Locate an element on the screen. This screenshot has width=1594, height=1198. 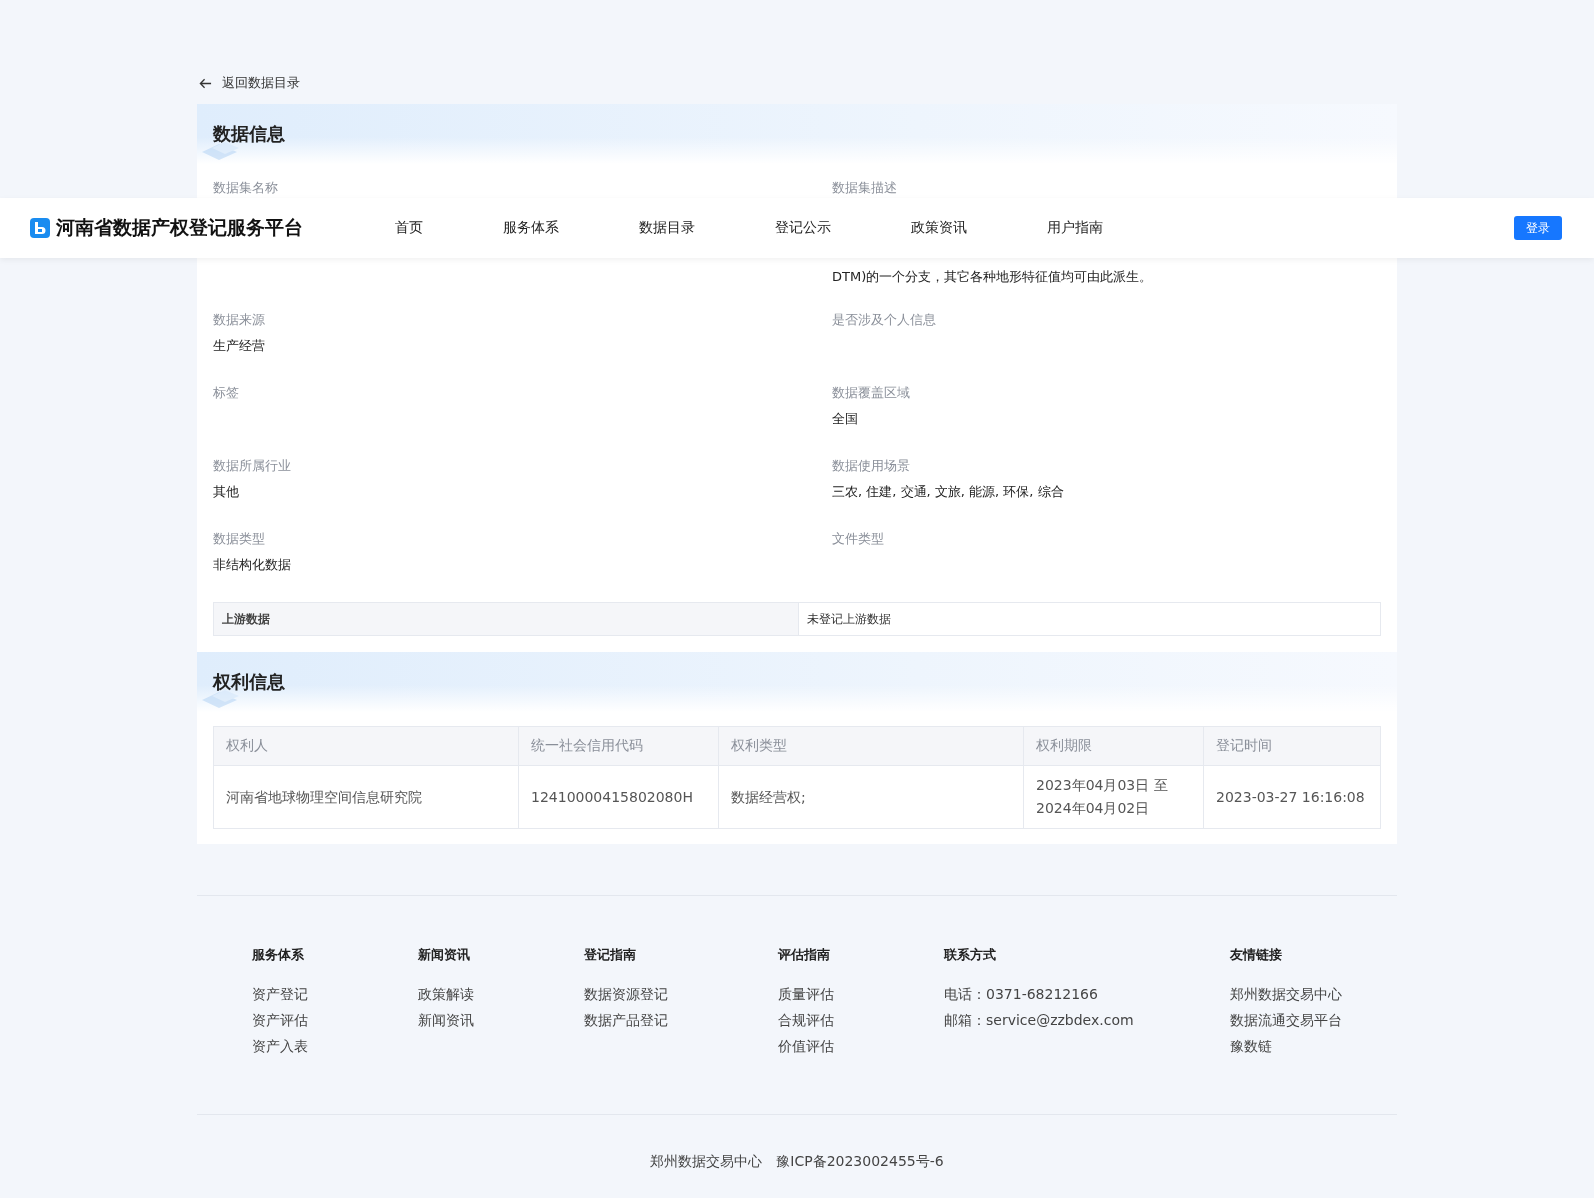
footer-heading: 友情链接 is located at coordinates (1256, 955).